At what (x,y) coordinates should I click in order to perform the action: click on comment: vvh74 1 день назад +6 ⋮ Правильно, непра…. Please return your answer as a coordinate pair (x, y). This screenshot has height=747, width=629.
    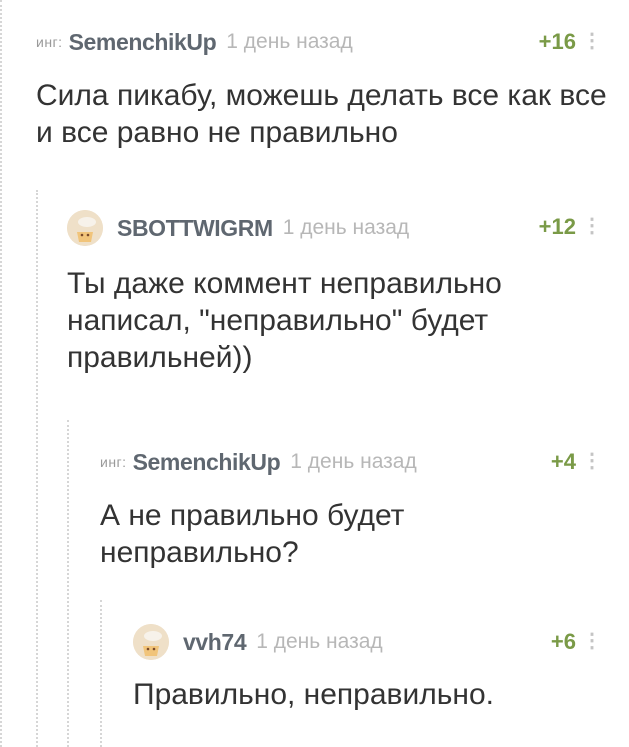
    Looking at the image, I should click on (369, 675).